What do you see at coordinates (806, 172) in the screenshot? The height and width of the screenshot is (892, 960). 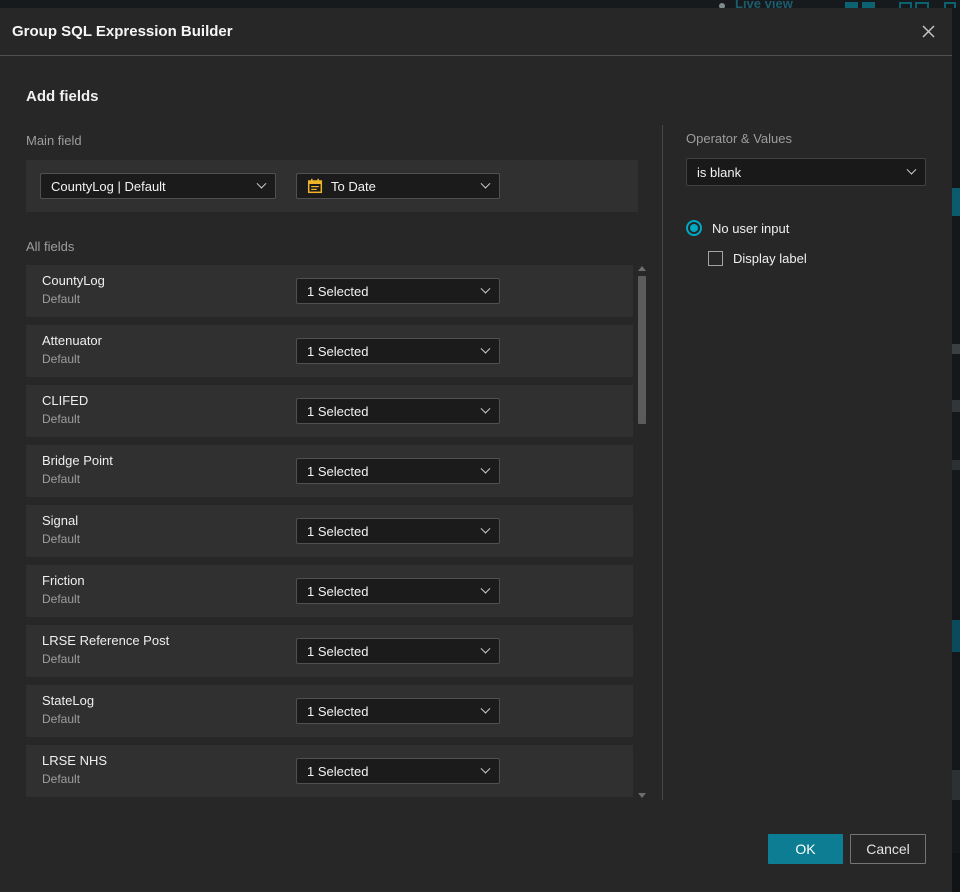 I see `operator-select: is blank` at bounding box center [806, 172].